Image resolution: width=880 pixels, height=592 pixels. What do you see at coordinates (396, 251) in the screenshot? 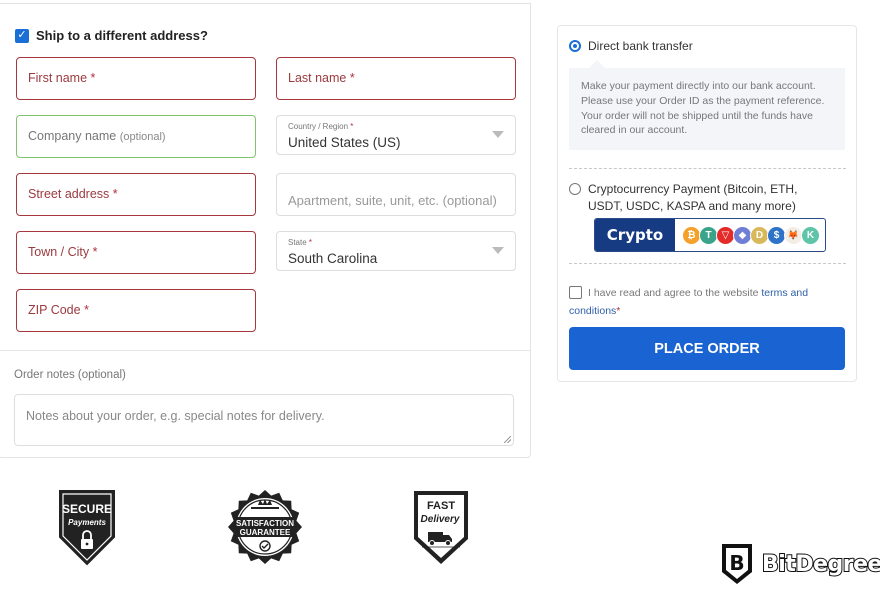
I see `state-select: State * South Carolina` at bounding box center [396, 251].